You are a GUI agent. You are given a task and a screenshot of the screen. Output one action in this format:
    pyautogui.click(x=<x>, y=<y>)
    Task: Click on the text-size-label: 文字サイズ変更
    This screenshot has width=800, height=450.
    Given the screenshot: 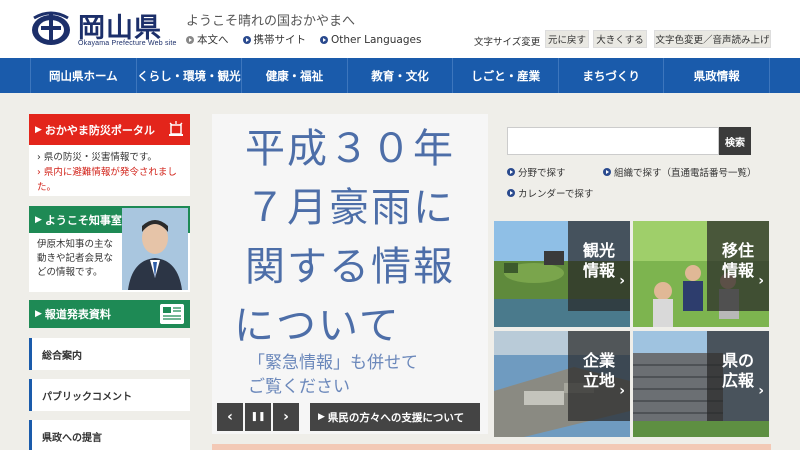 What is the action you would take?
    pyautogui.click(x=507, y=42)
    